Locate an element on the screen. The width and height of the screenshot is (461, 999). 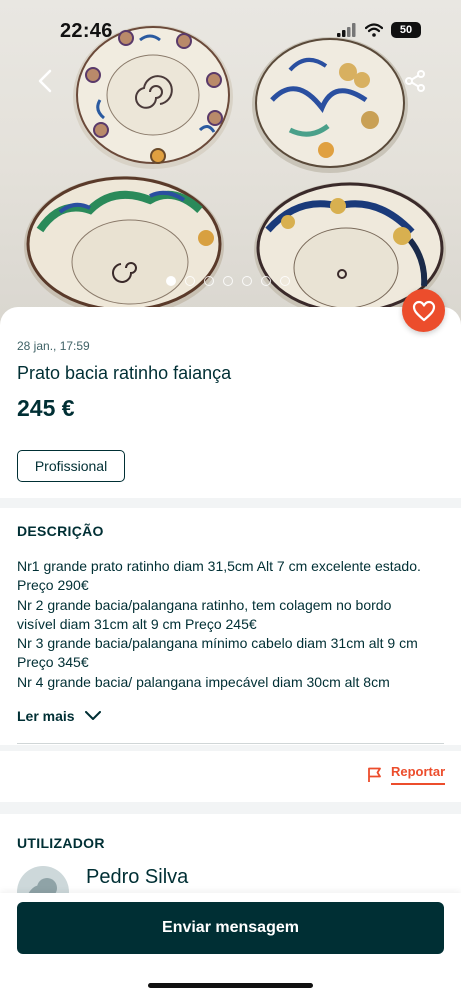
back-button is located at coordinates (45, 81).